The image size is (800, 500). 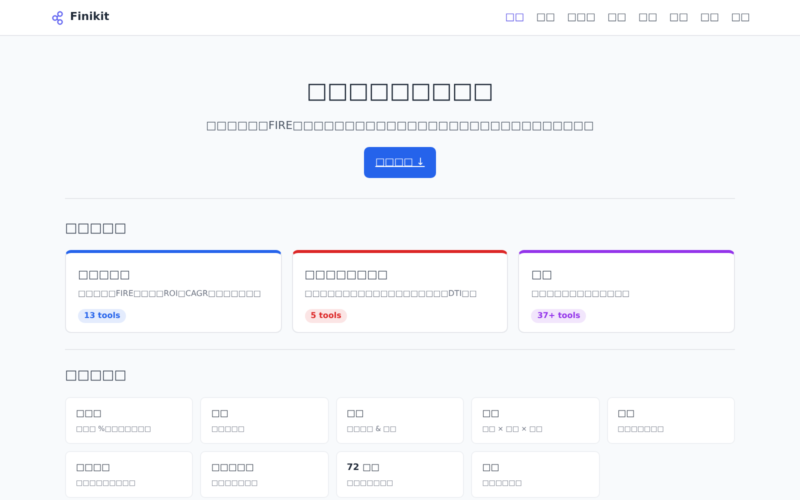 I want to click on nav-link: □□□, so click(x=581, y=17).